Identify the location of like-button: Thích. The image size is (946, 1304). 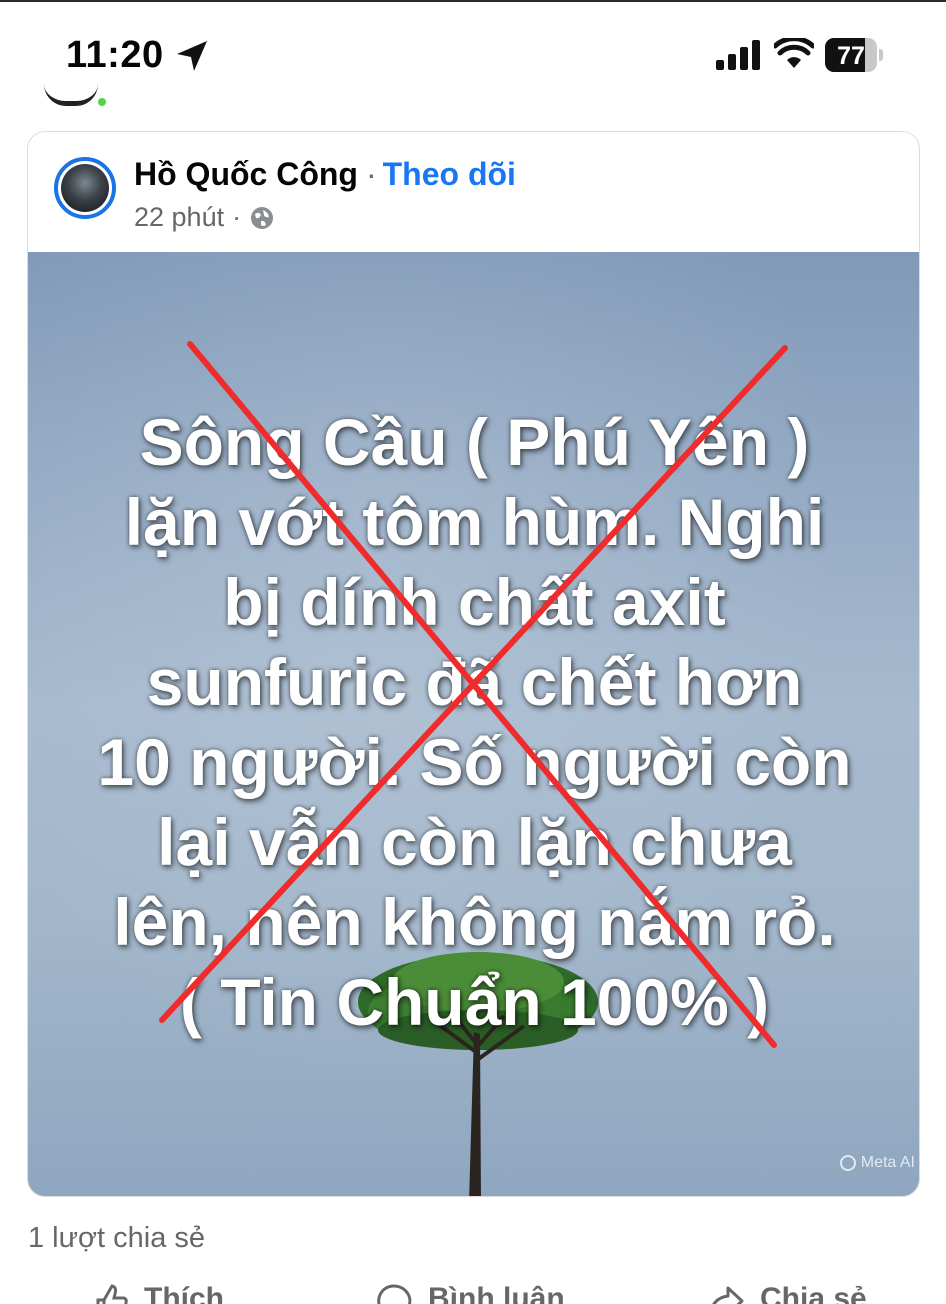
(157, 1293).